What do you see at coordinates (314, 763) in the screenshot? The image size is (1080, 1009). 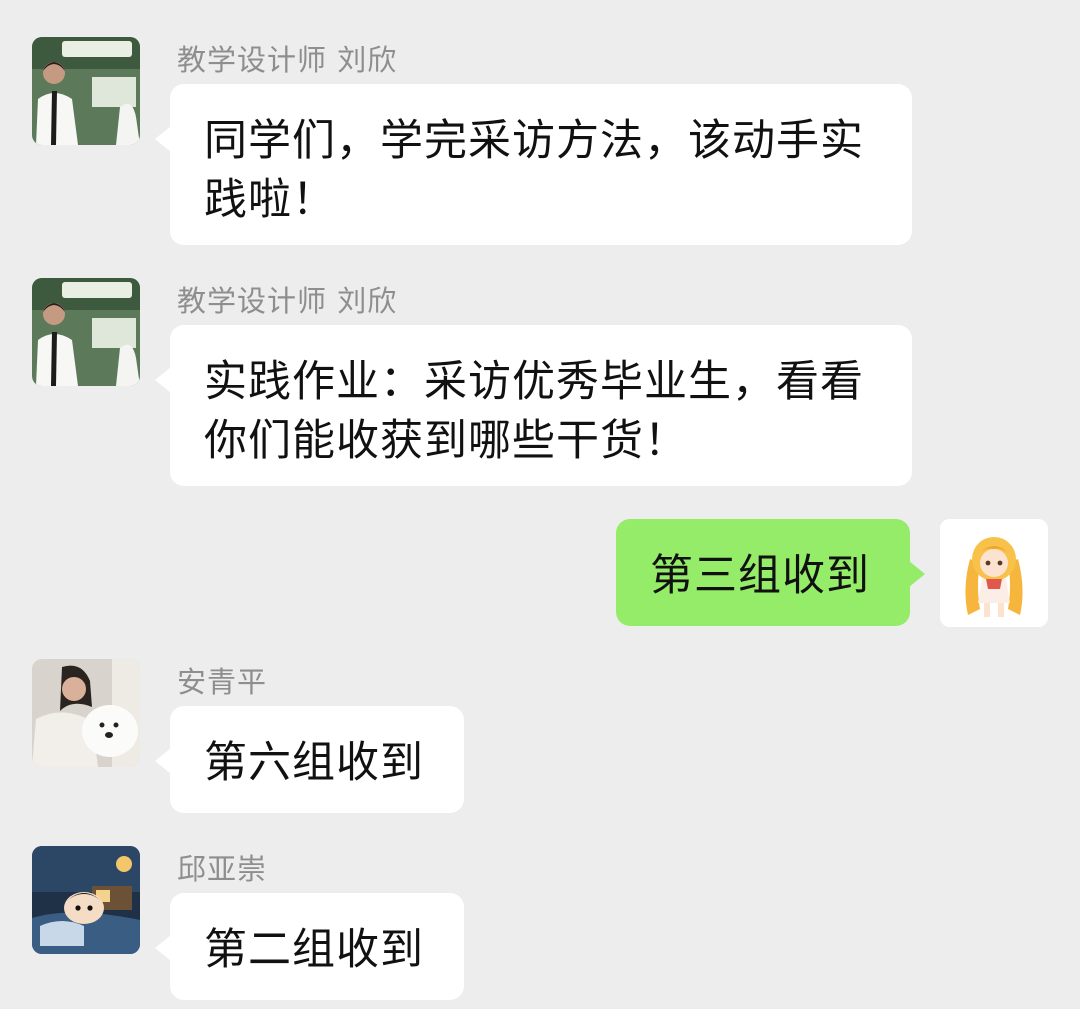 I see `message-text-line: 第六组收到` at bounding box center [314, 763].